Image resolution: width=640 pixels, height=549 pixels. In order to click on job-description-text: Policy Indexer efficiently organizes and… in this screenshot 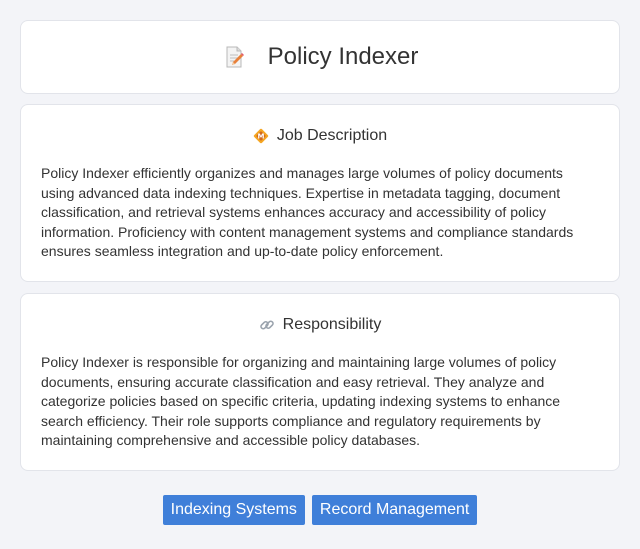, I will do `click(307, 212)`.